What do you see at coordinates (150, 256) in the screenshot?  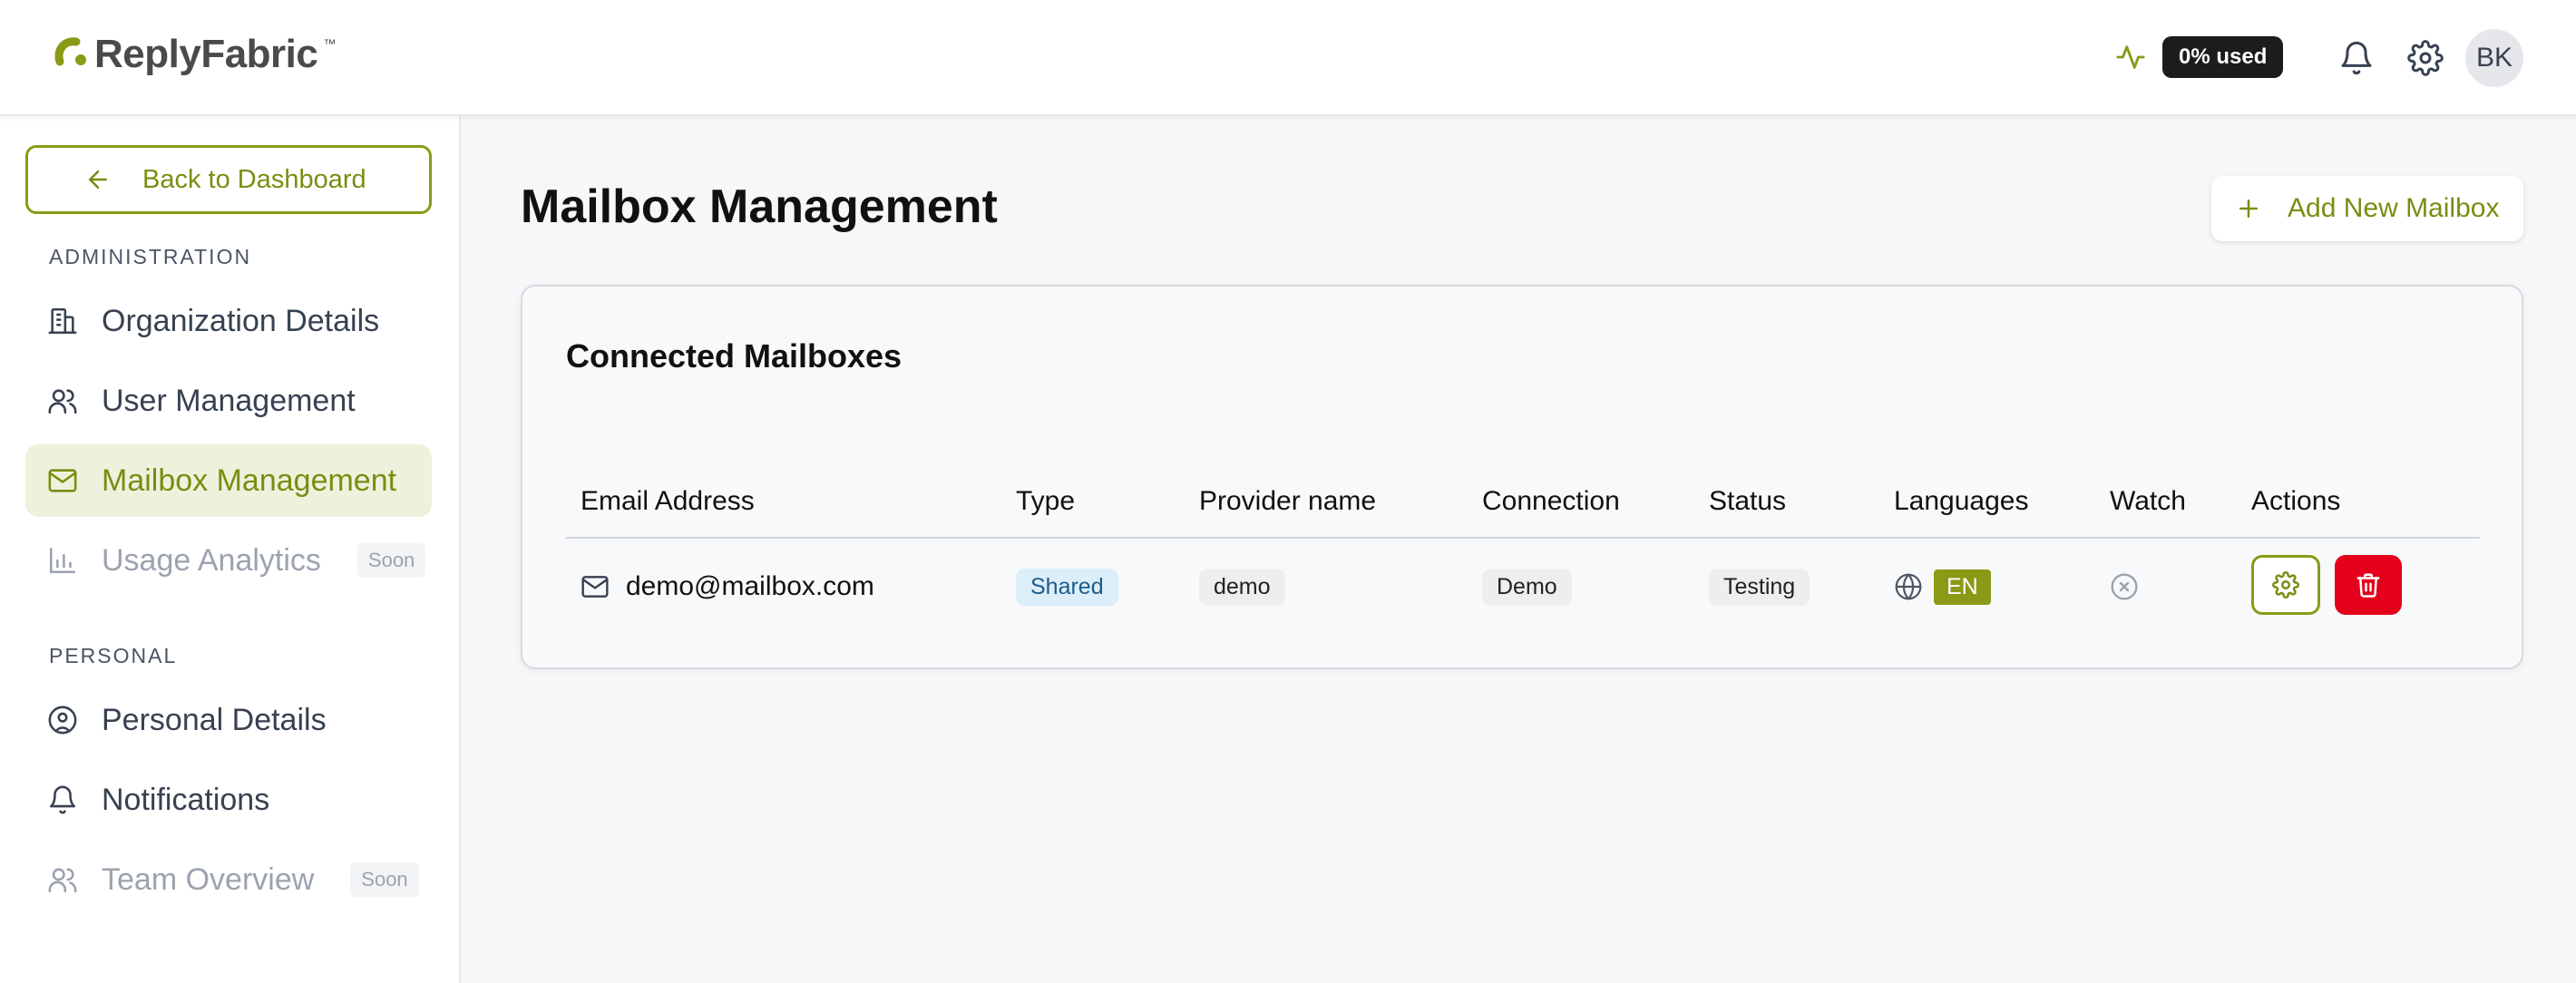 I see `section-label-administration: ADMINISTRATION` at bounding box center [150, 256].